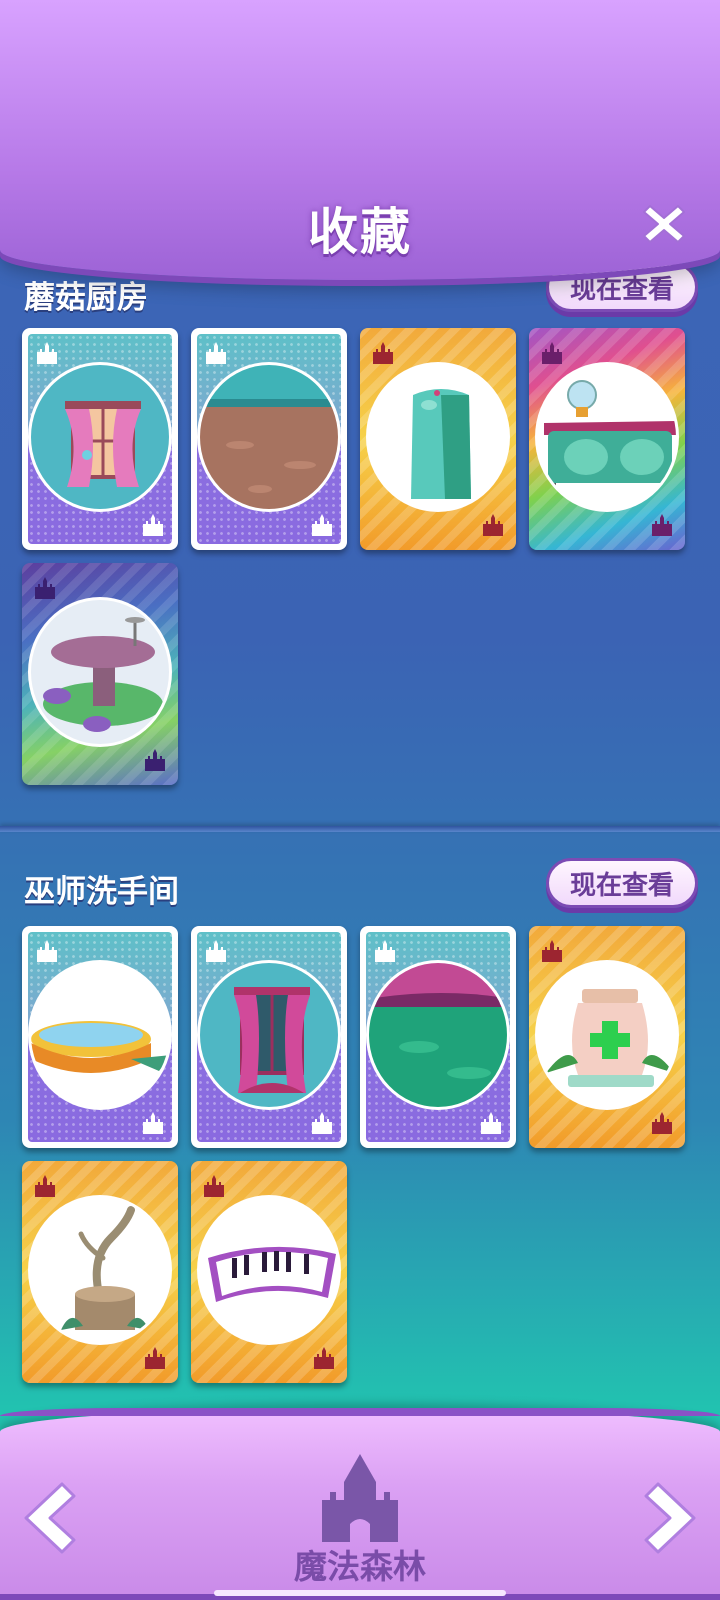  I want to click on close-icon, so click(664, 224).